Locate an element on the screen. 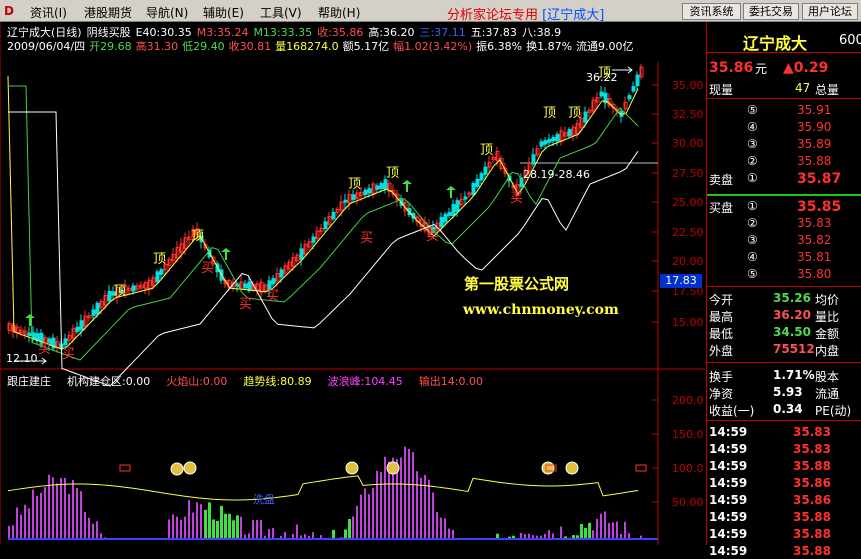 This screenshot has width=861, height=559. info-system-button: 资讯系统 is located at coordinates (711, 11).